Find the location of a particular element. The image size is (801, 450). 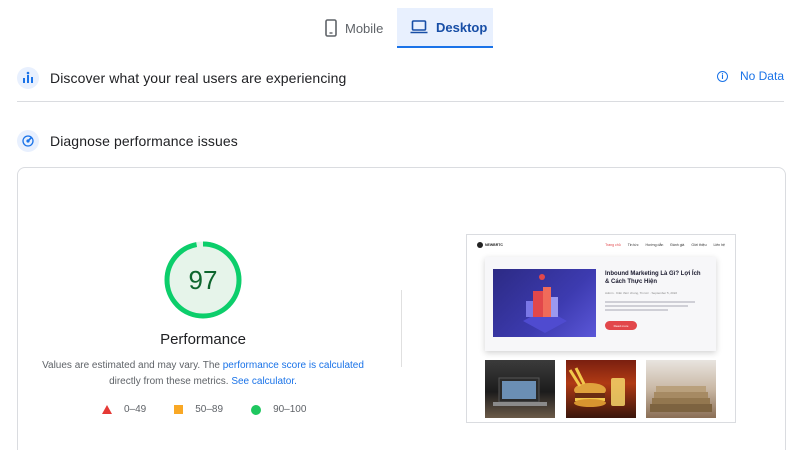

thumb-logo: NEWBRTC is located at coordinates (490, 245).